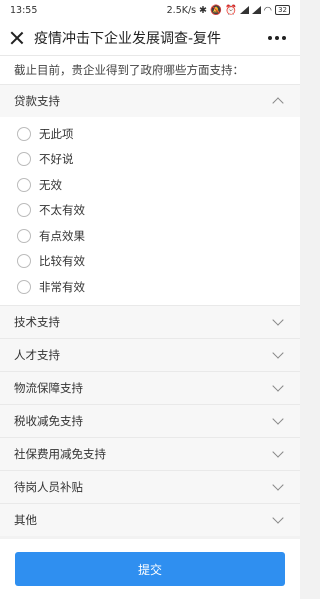 This screenshot has height=599, width=320. I want to click on option-label: 无效, so click(50, 184).